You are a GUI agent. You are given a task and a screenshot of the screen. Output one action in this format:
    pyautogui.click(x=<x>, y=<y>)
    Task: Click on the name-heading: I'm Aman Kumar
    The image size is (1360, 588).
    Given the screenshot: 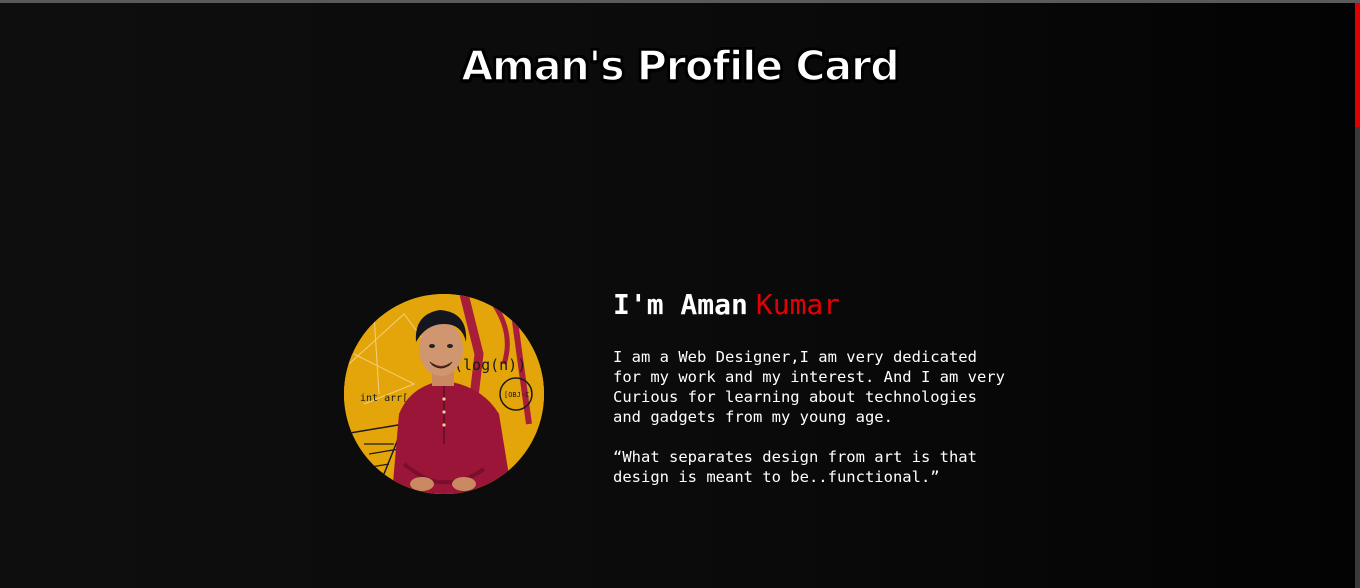 What is the action you would take?
    pyautogui.click(x=813, y=305)
    